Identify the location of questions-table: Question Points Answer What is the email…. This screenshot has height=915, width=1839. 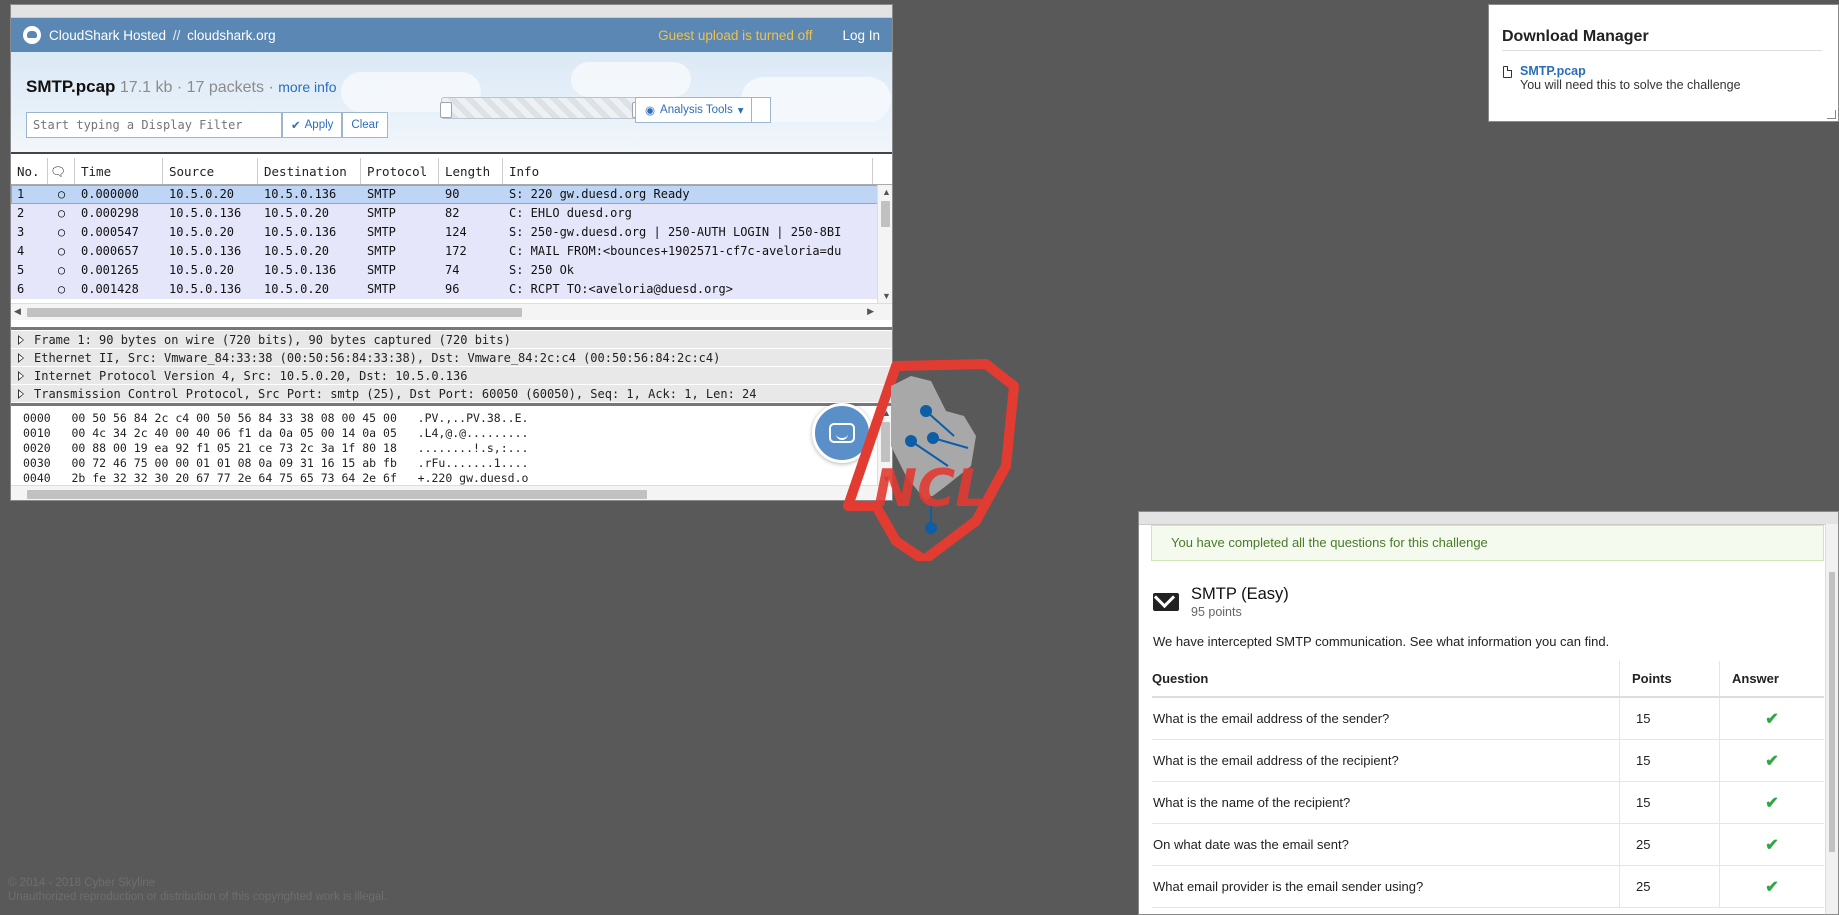
(1488, 784).